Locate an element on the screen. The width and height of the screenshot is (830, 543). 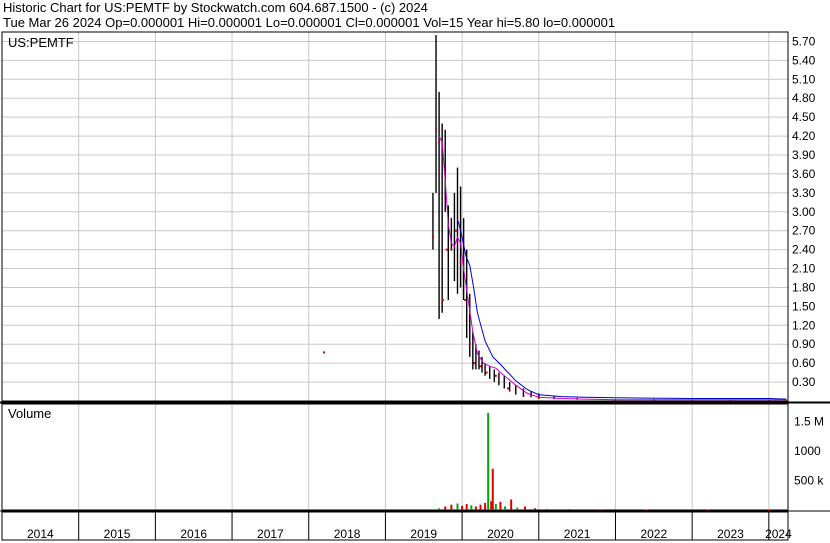
price-tick-label: 3.30 is located at coordinates (804, 193).